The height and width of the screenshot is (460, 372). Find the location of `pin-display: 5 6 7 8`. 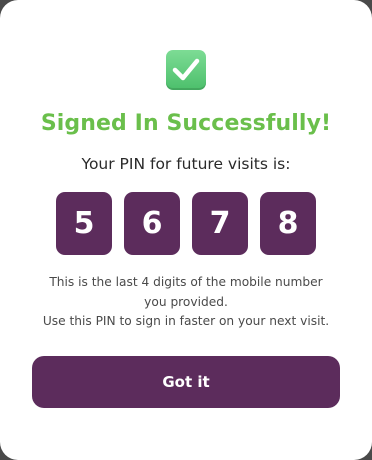

pin-display: 5 6 7 8 is located at coordinates (186, 223).